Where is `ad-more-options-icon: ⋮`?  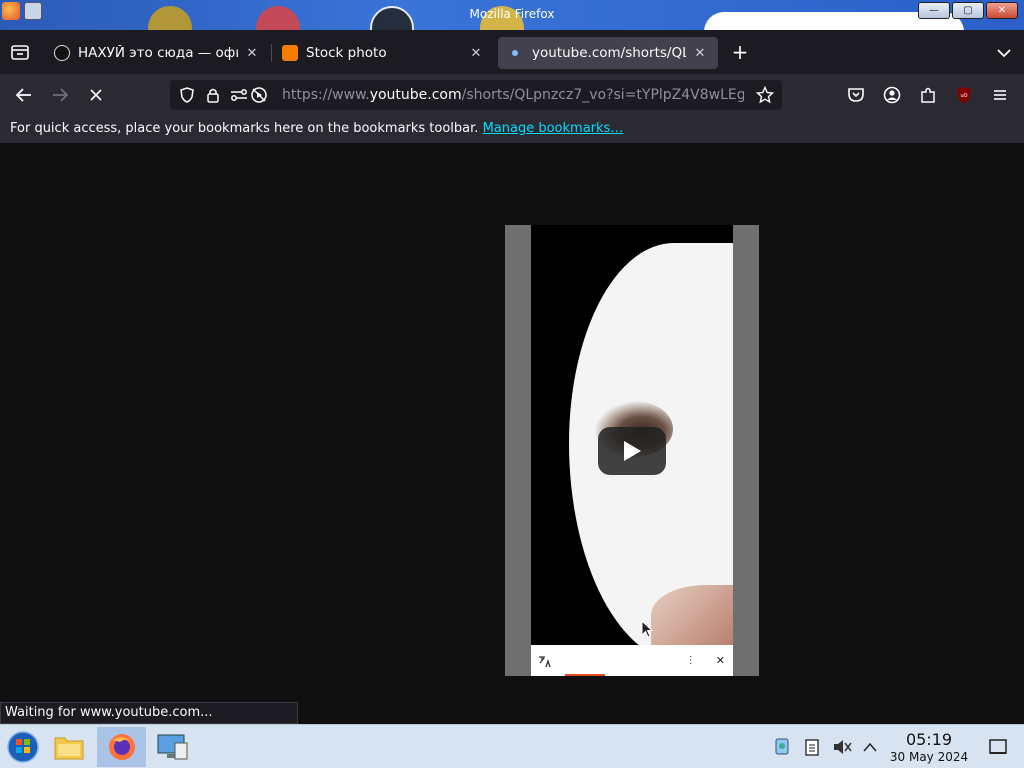 ad-more-options-icon: ⋮ is located at coordinates (691, 660).